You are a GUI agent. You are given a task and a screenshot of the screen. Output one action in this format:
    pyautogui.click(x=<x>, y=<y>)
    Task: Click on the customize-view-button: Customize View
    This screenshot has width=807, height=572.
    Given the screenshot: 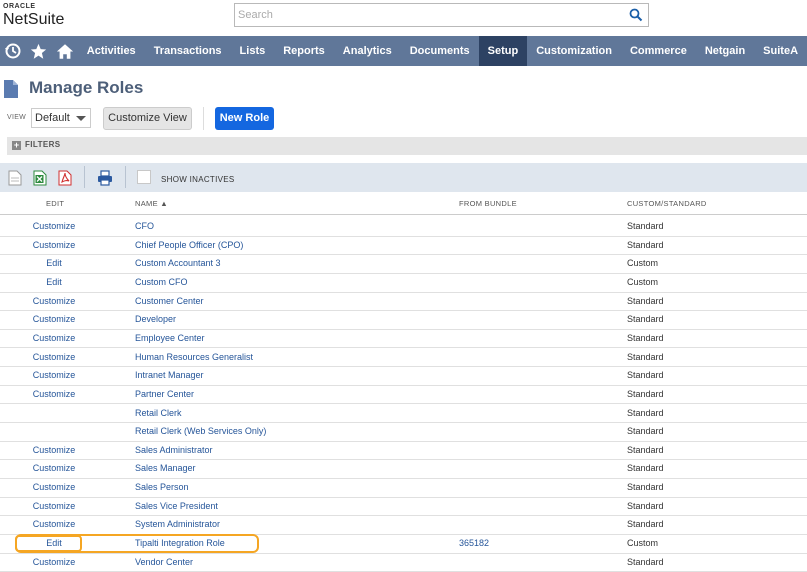 What is the action you would take?
    pyautogui.click(x=147, y=118)
    